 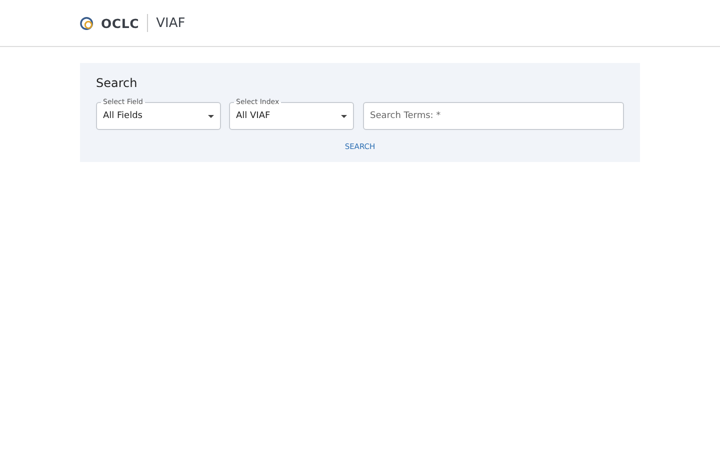 What do you see at coordinates (122, 116) in the screenshot?
I see `select-value: All Fields` at bounding box center [122, 116].